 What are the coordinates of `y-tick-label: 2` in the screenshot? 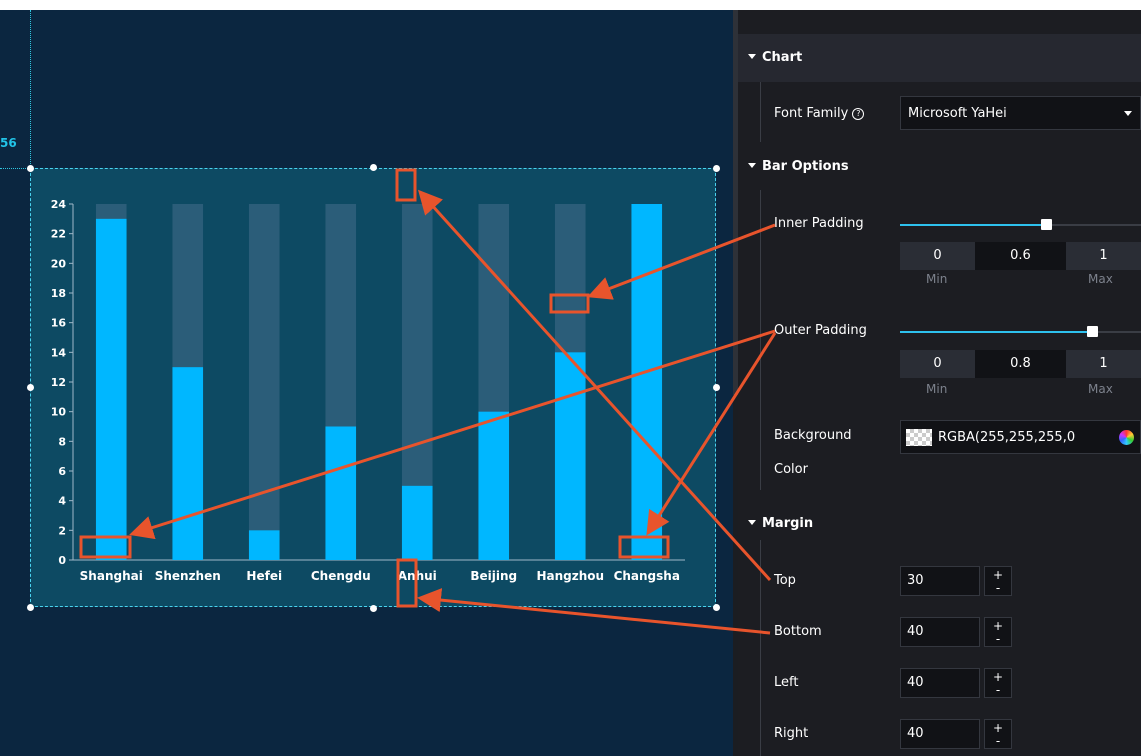 It's located at (62, 530).